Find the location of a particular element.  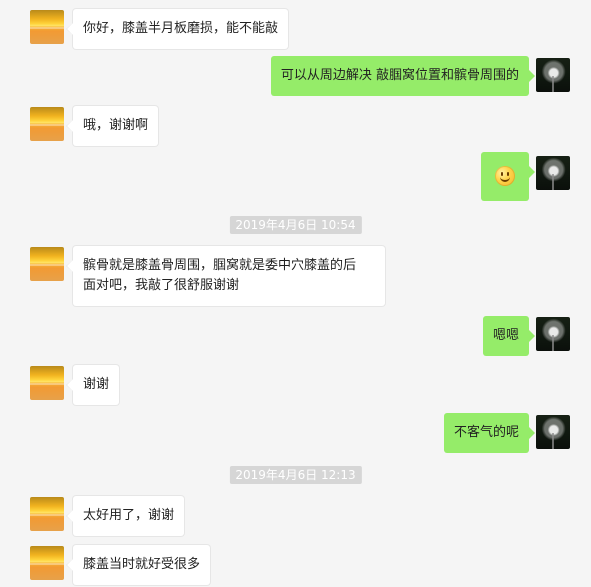

message-text: 膝盖当时就好受很多 is located at coordinates (142, 564).